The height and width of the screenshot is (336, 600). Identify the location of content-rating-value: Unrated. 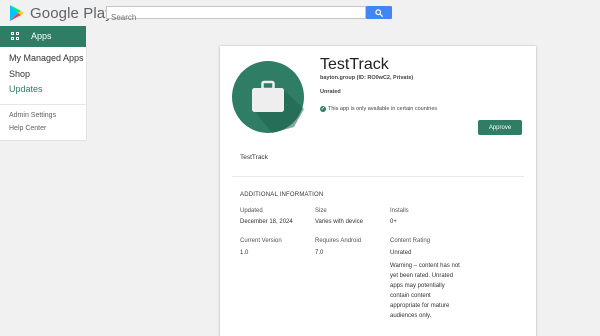
(401, 253).